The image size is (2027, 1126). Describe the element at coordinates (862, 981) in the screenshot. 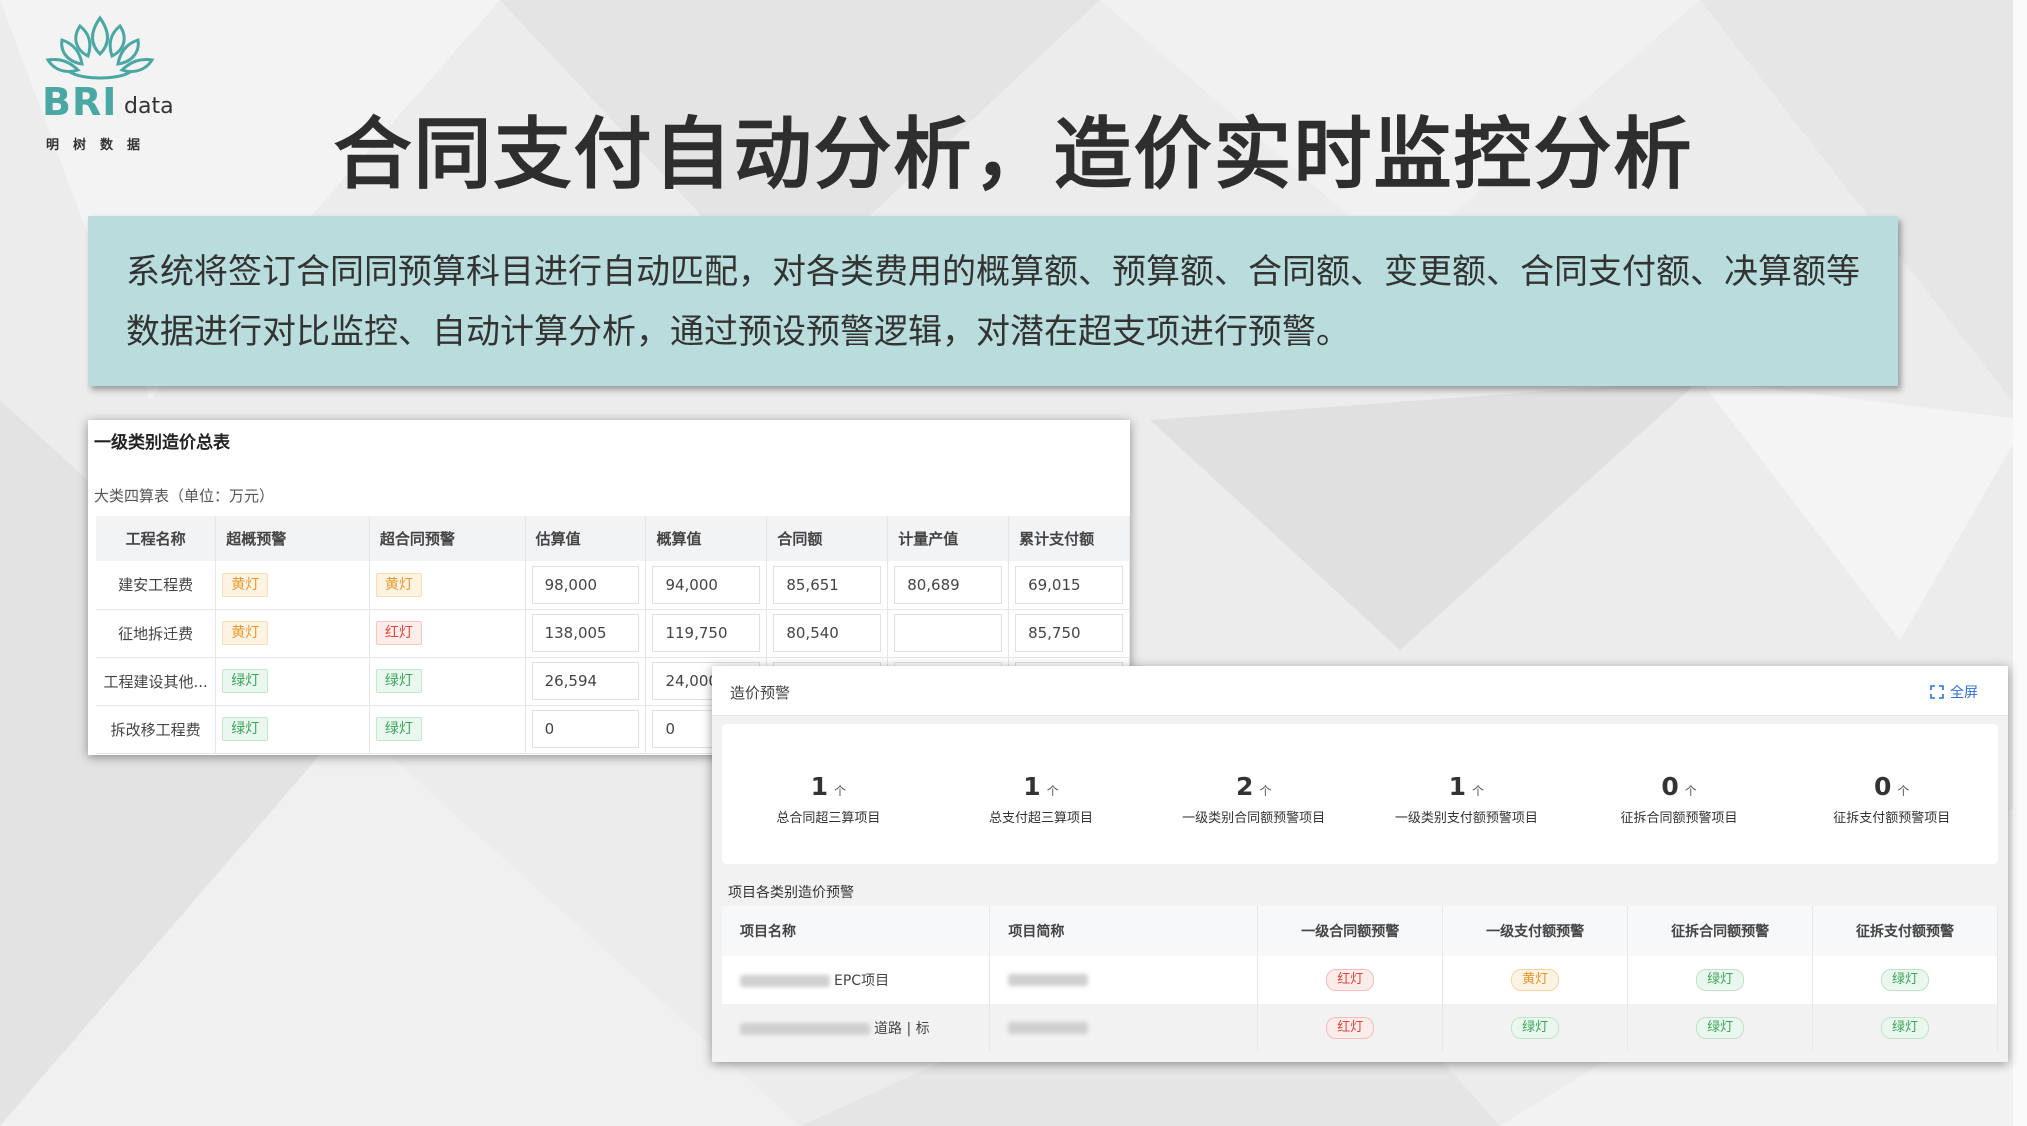

I see `project-name-suffix: EPC项目` at that location.